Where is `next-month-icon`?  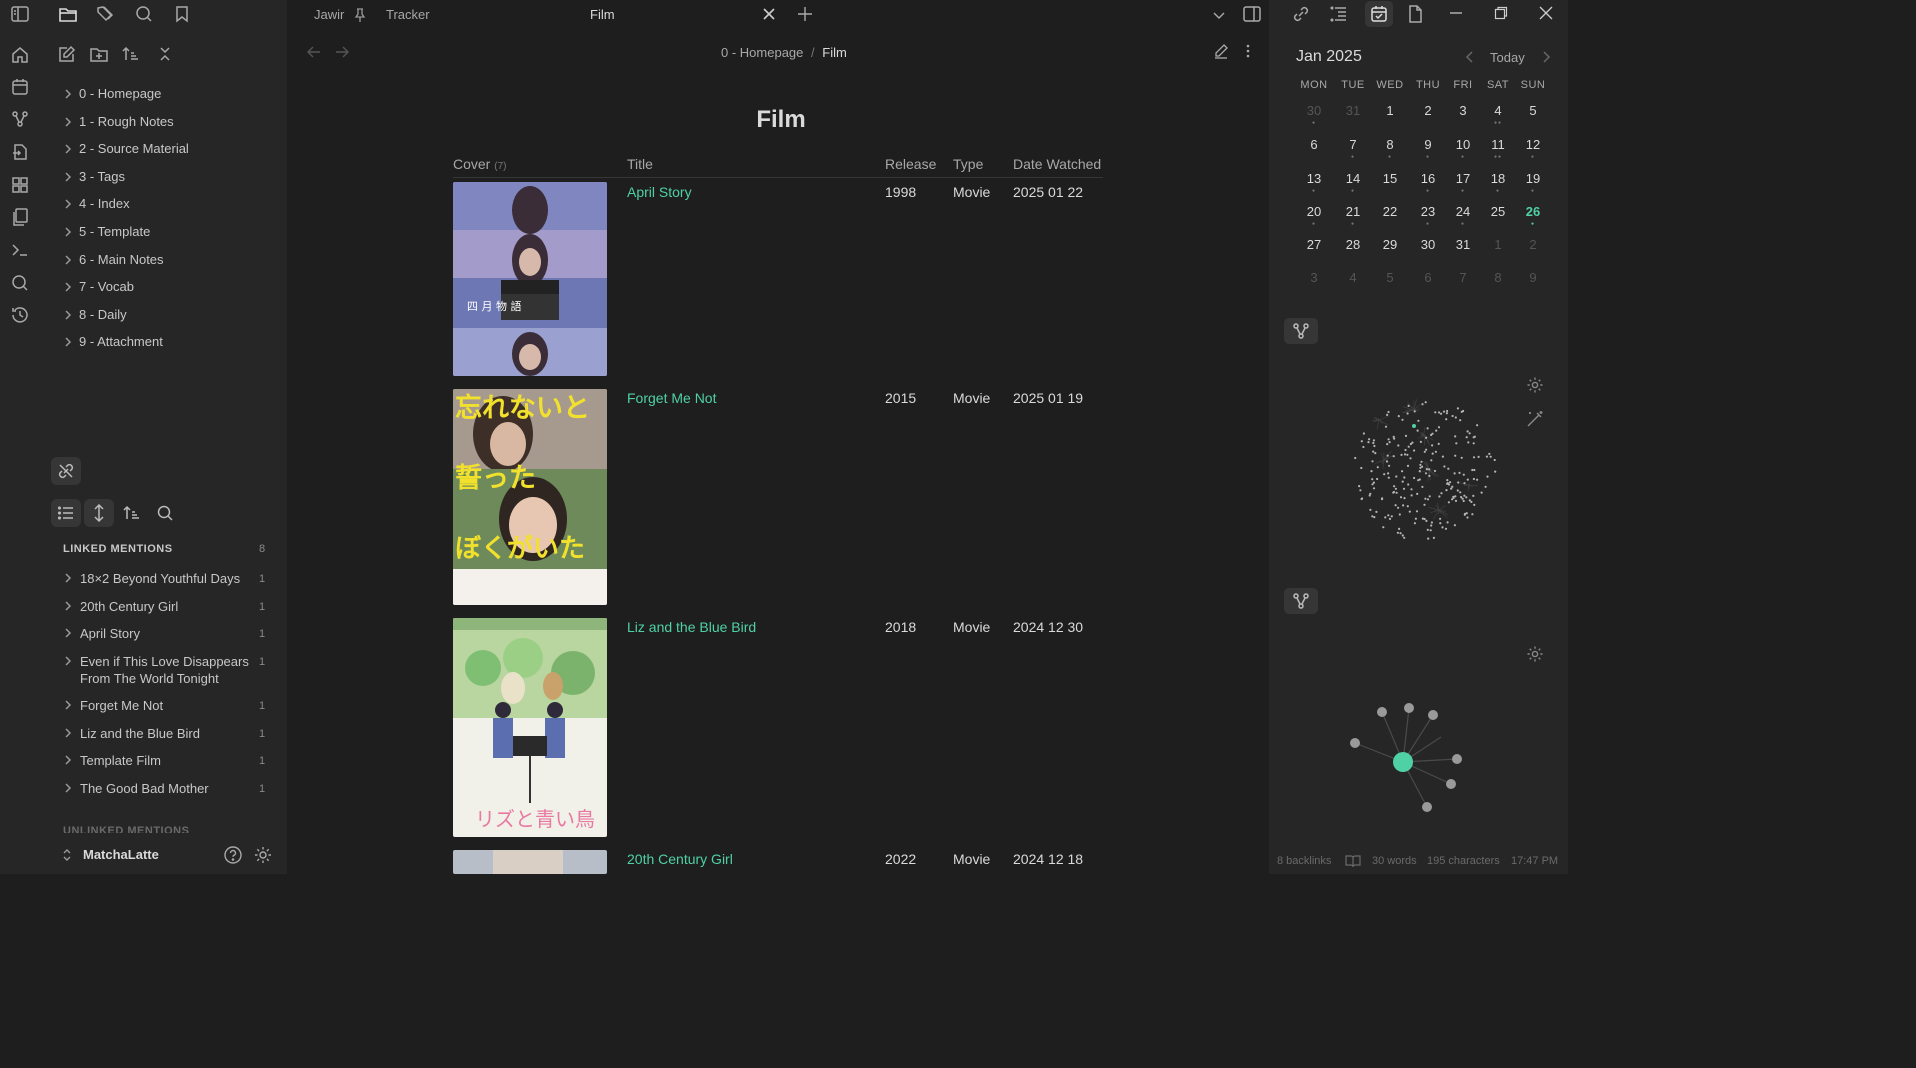
next-month-icon is located at coordinates (1546, 57).